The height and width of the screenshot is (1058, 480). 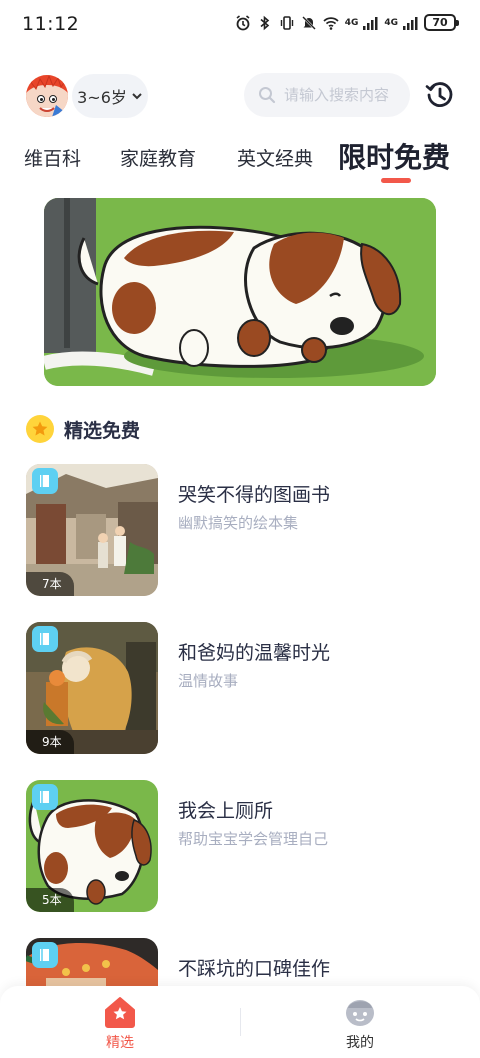 What do you see at coordinates (264, 22) in the screenshot?
I see `bluetooth-icon` at bounding box center [264, 22].